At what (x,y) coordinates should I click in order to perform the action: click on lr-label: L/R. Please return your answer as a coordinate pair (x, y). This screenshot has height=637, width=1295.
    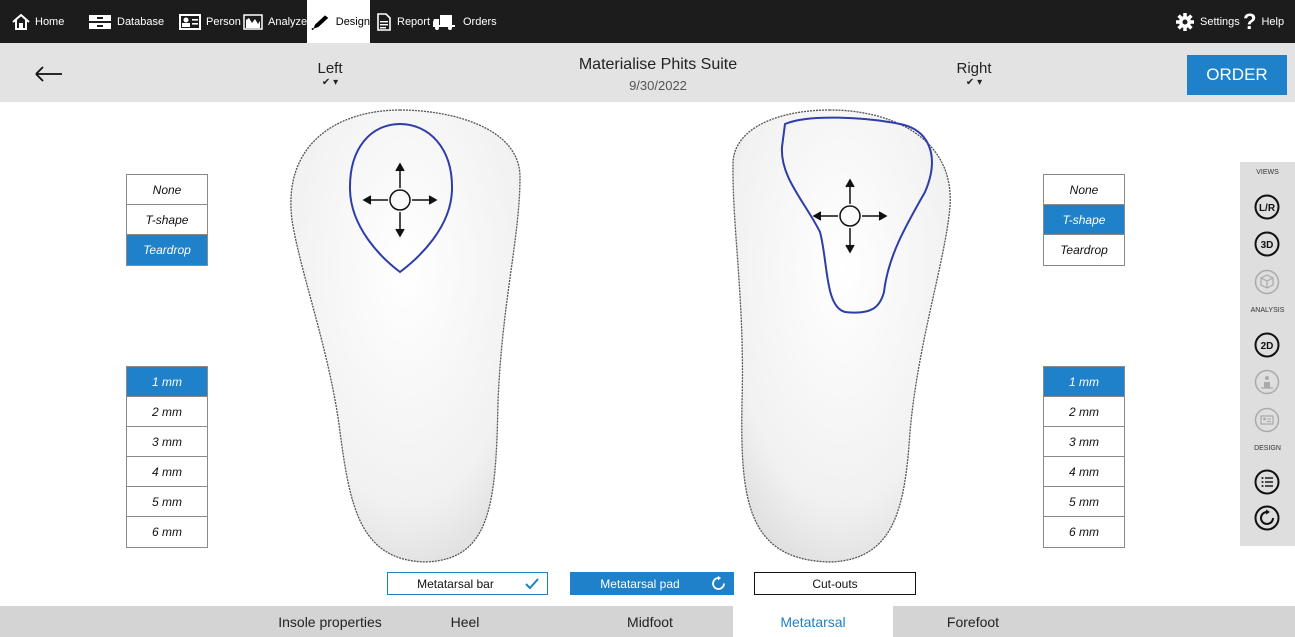
    Looking at the image, I should click on (1267, 208).